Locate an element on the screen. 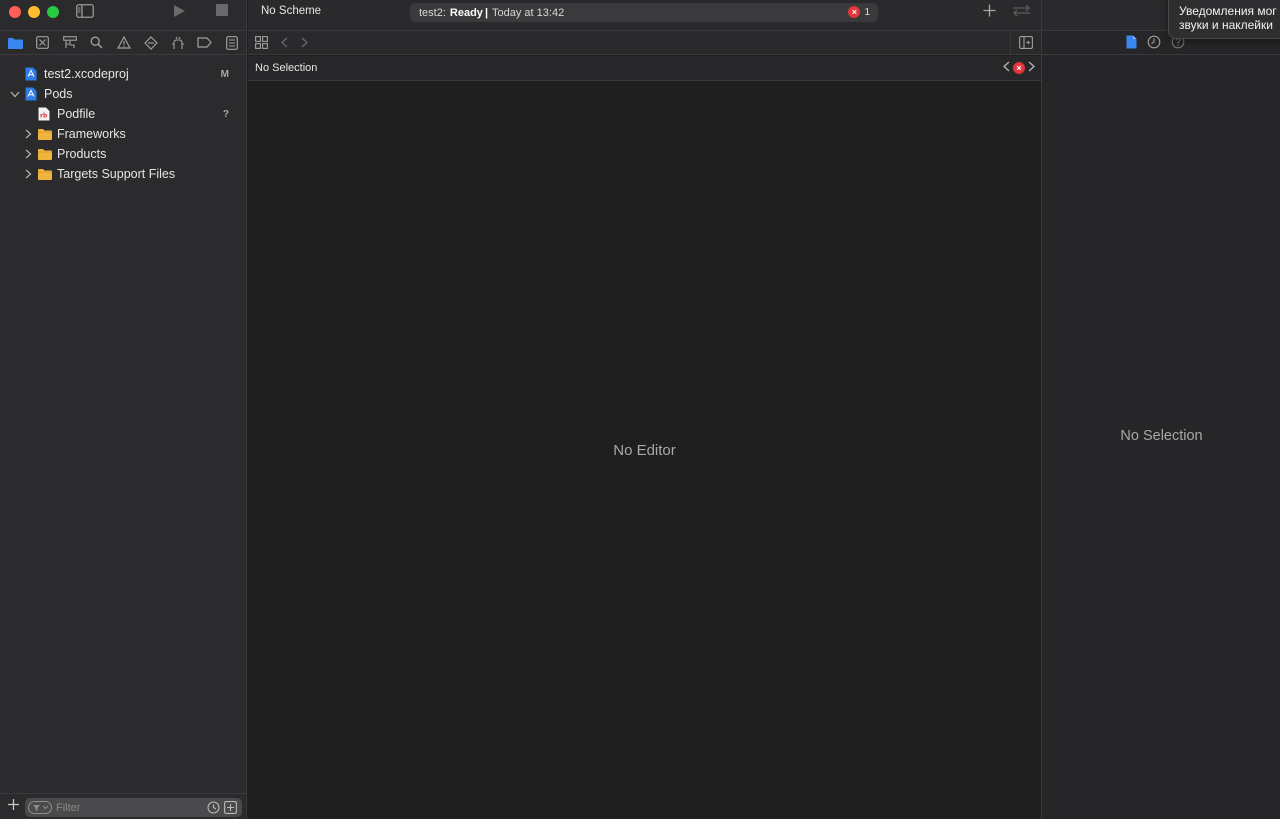 This screenshot has height=819, width=1280. chevron-left-icon is located at coordinates (284, 44).